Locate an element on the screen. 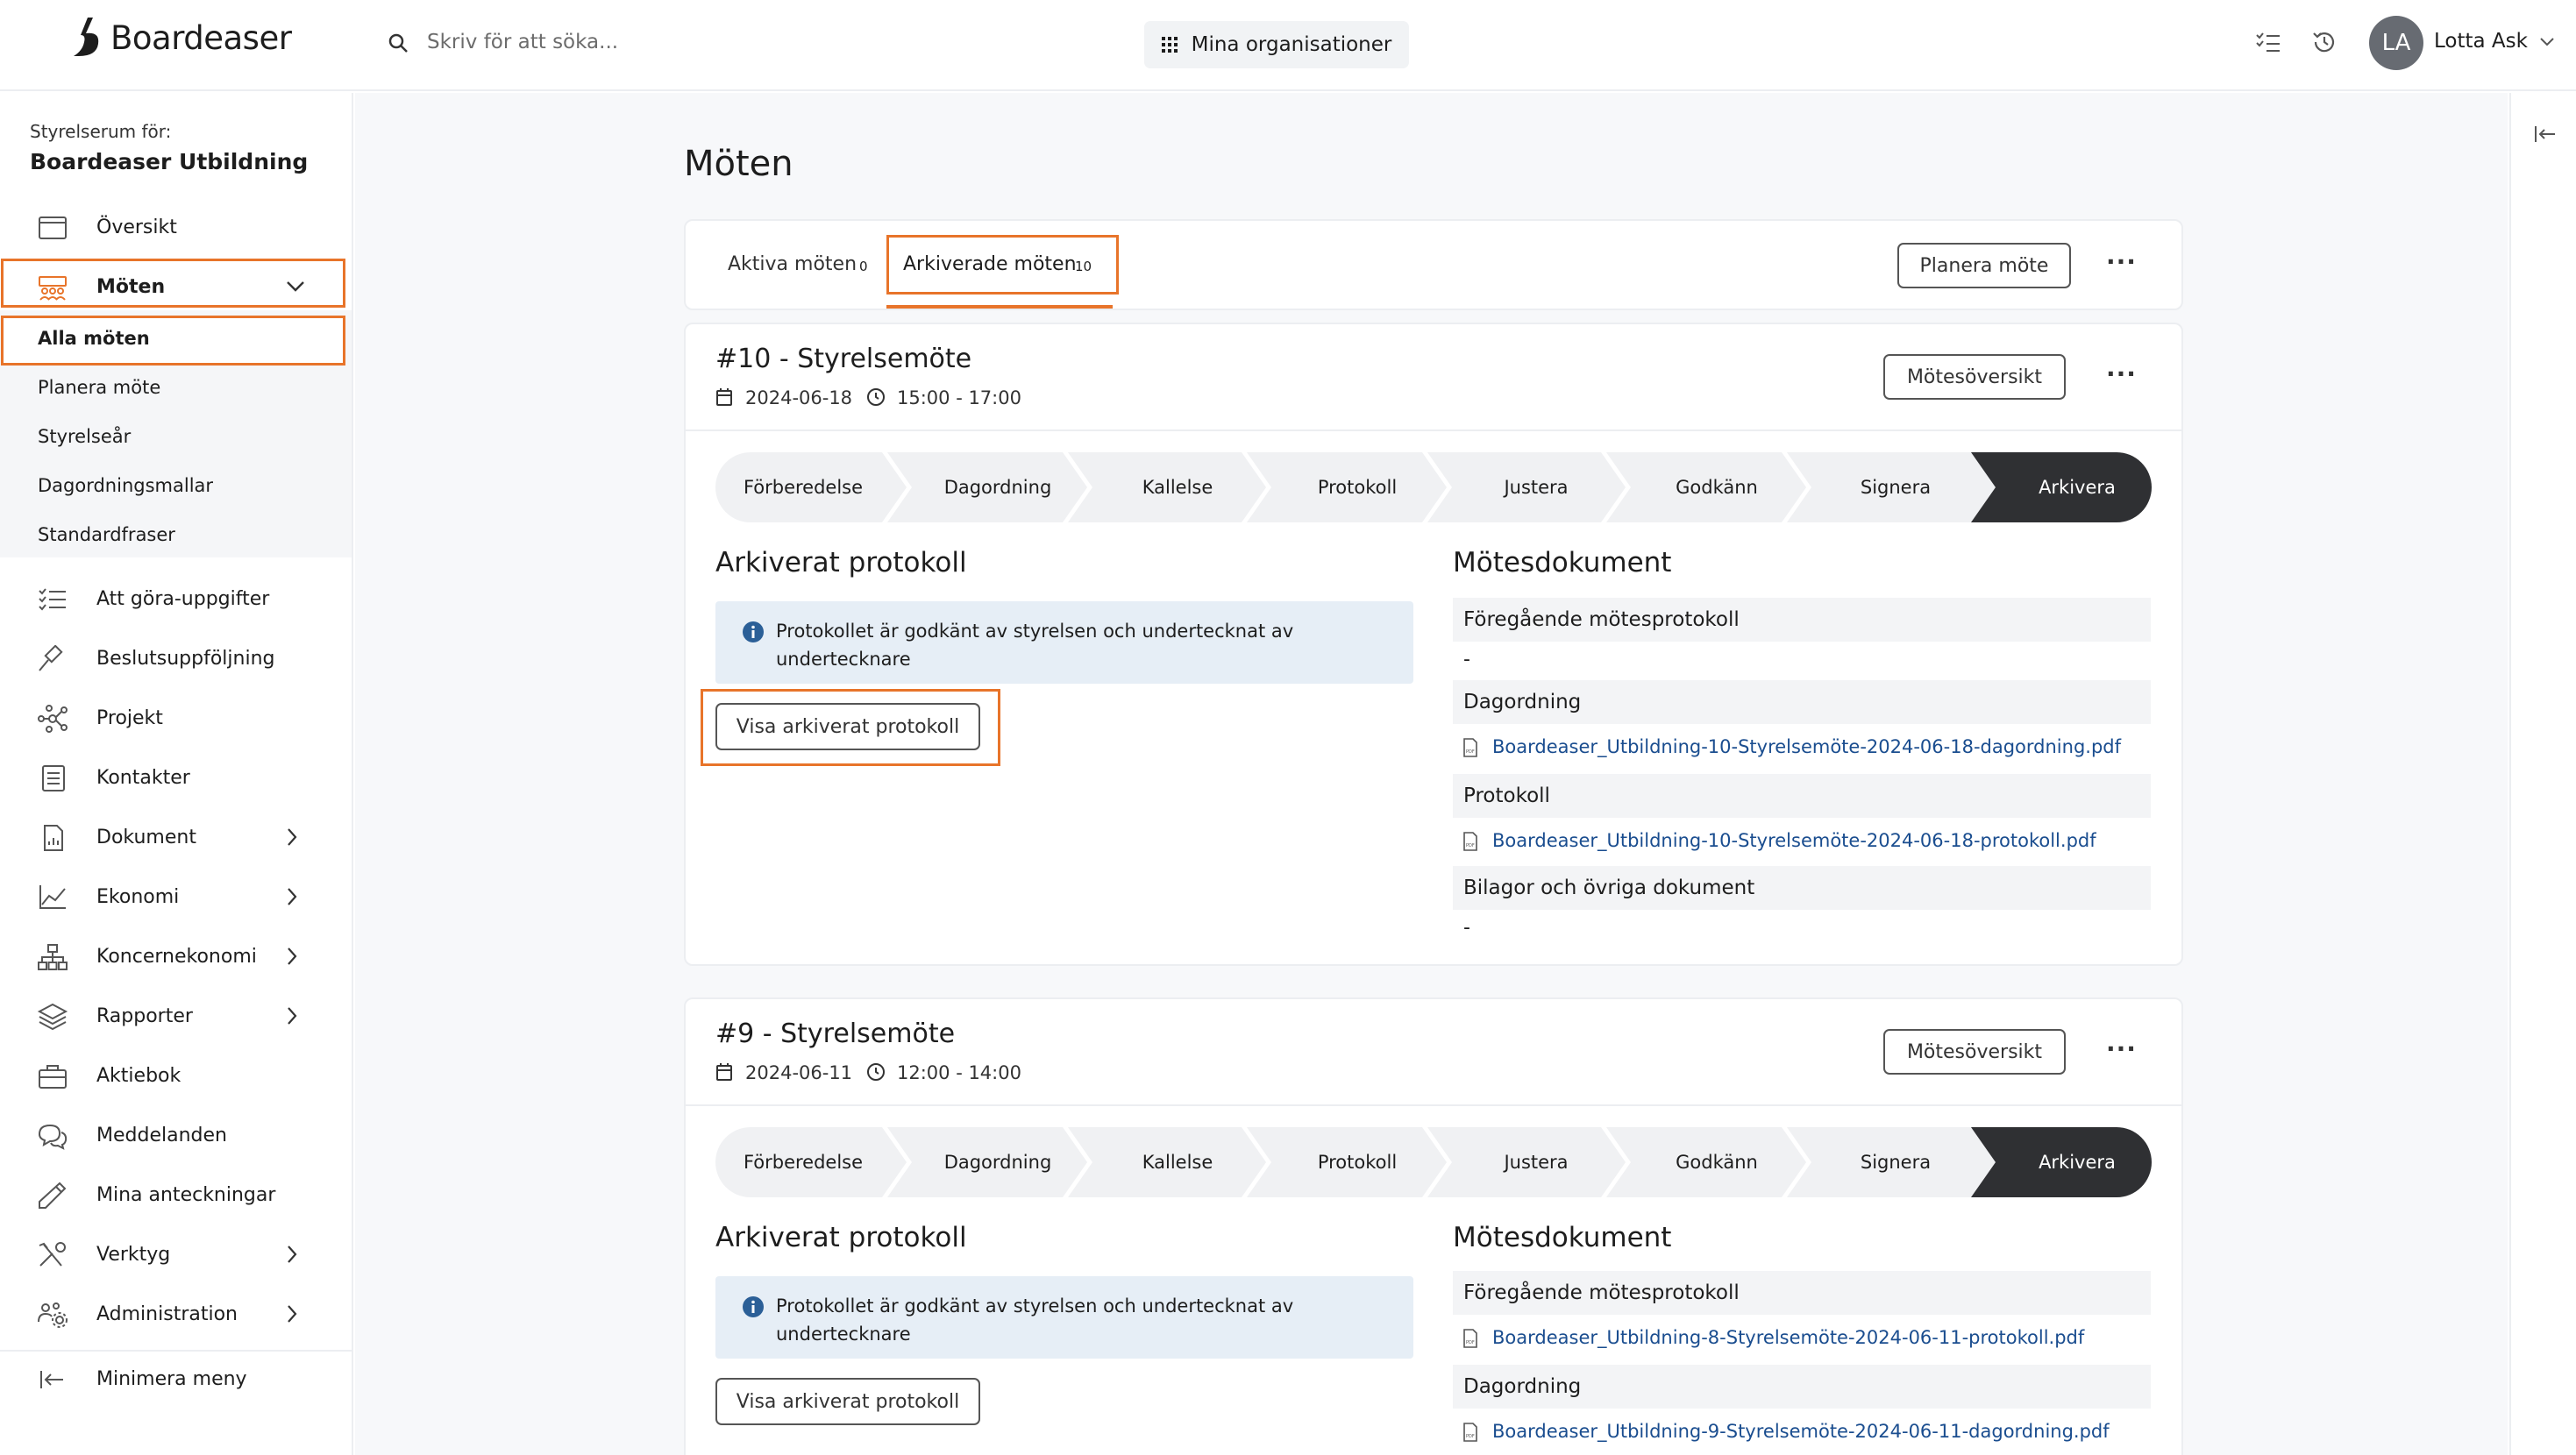  sidebar-item-rapporter: Rapporter is located at coordinates (176, 1016).